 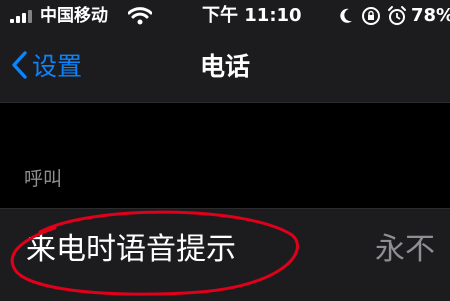 I want to click on section-header: 呼叫, so click(x=43, y=179).